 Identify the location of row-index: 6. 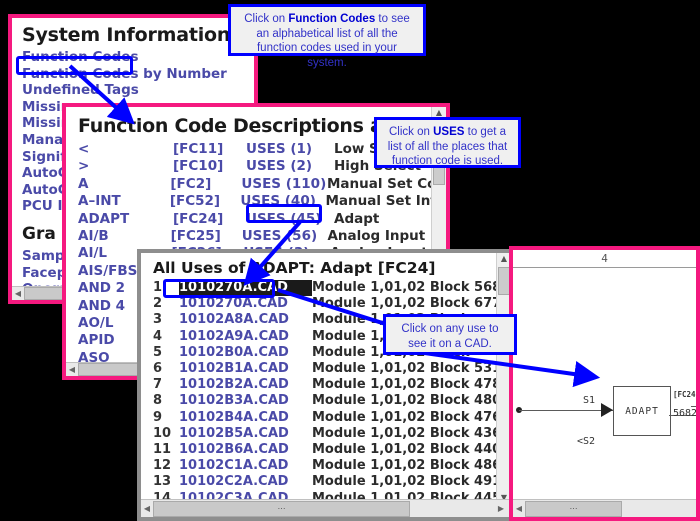
(158, 369).